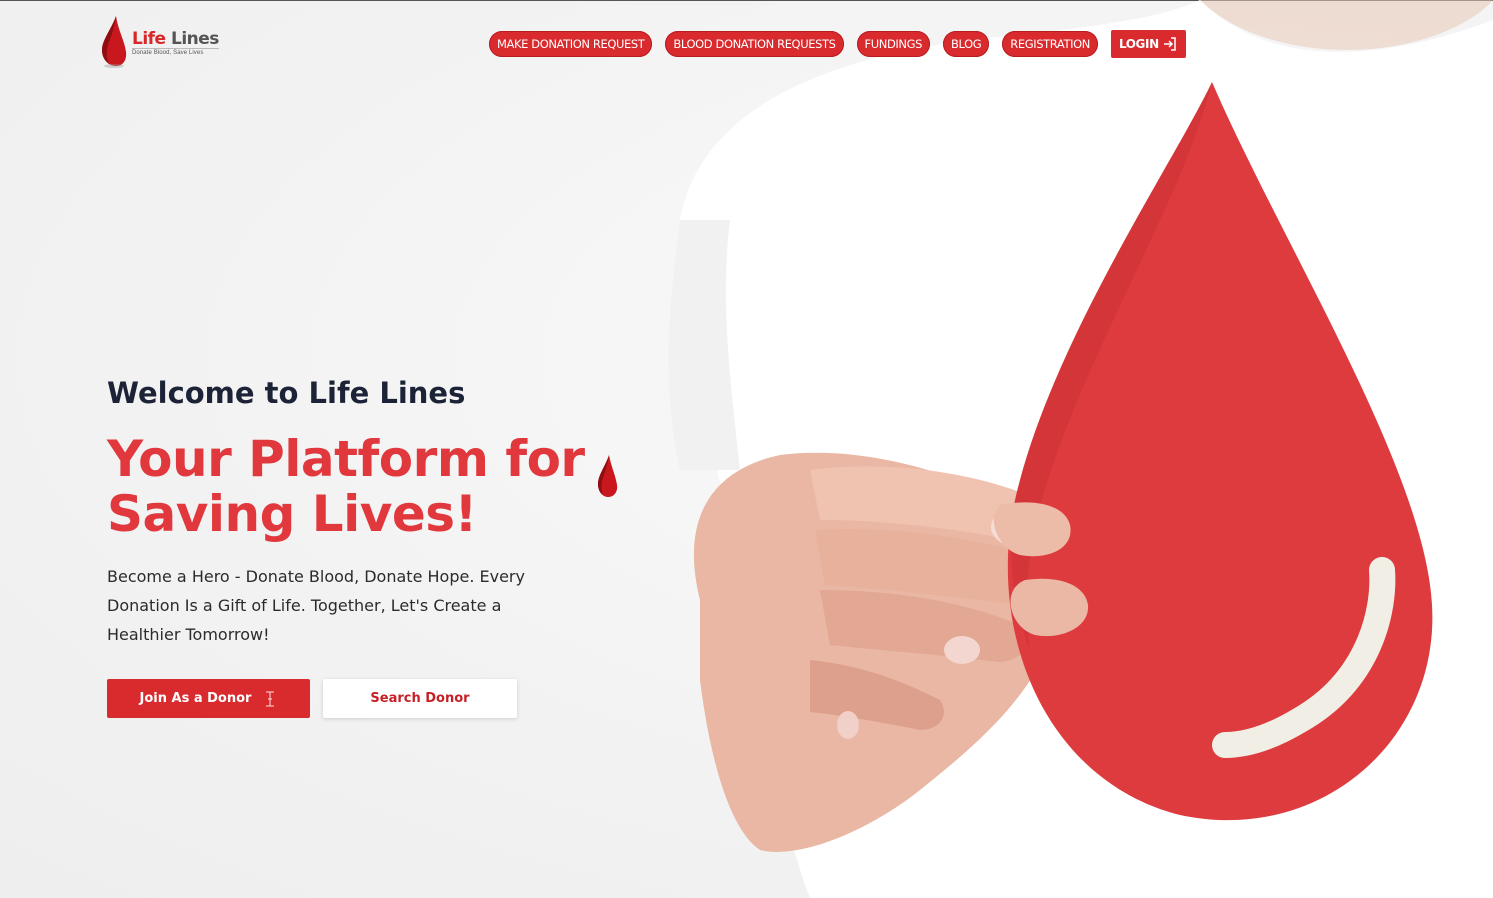  What do you see at coordinates (149, 39) in the screenshot?
I see `logo-name-life: Life` at bounding box center [149, 39].